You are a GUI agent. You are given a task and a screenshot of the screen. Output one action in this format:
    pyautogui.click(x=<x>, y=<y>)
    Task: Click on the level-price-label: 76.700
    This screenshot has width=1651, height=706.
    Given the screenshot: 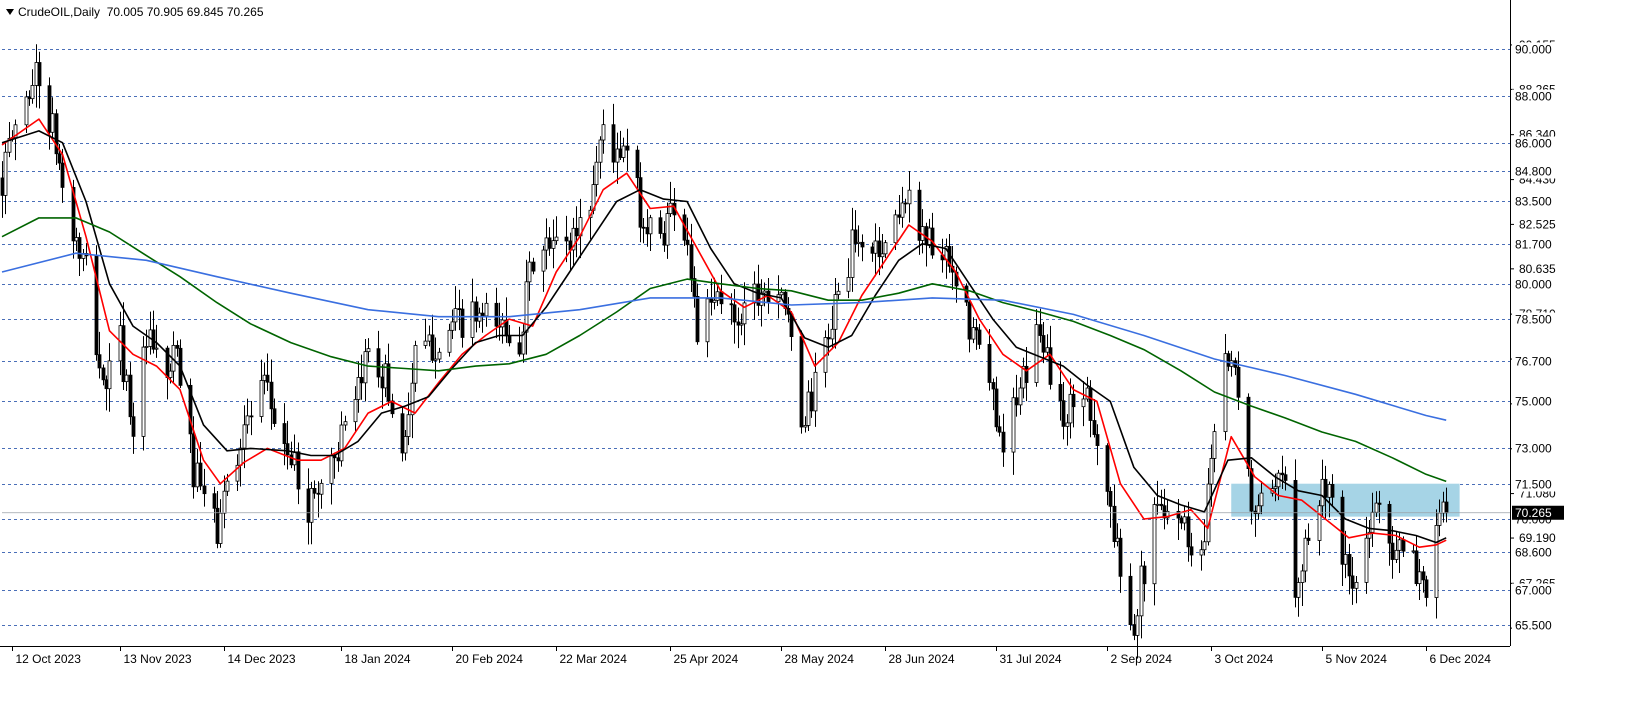 What is the action you would take?
    pyautogui.click(x=1533, y=362)
    